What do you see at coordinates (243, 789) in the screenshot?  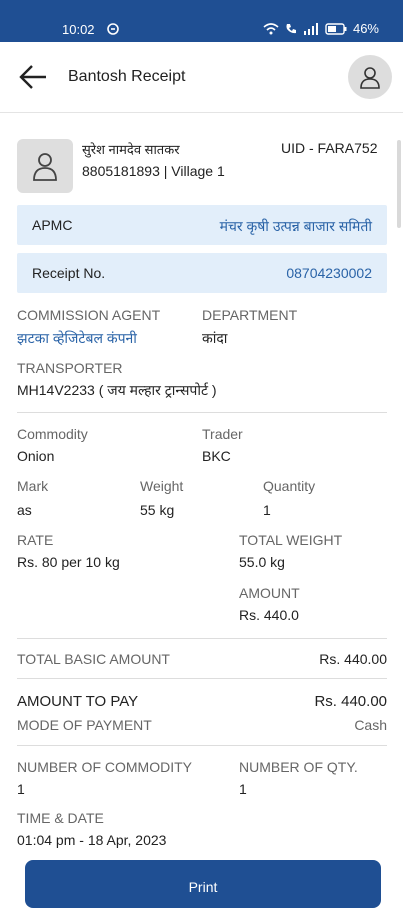 I see `number-of-qty-value: 1` at bounding box center [243, 789].